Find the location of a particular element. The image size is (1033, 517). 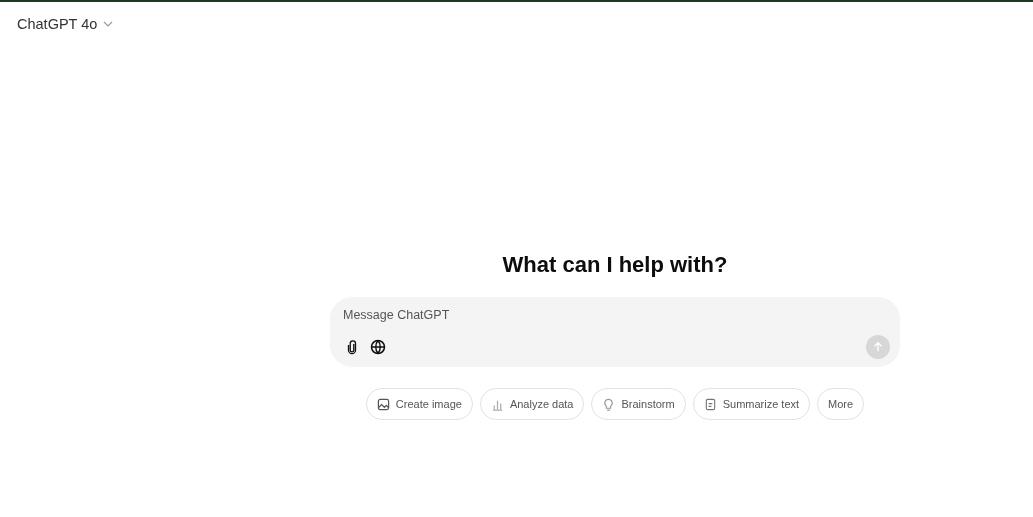

model-selector: ChatGPT 4o is located at coordinates (65, 24).